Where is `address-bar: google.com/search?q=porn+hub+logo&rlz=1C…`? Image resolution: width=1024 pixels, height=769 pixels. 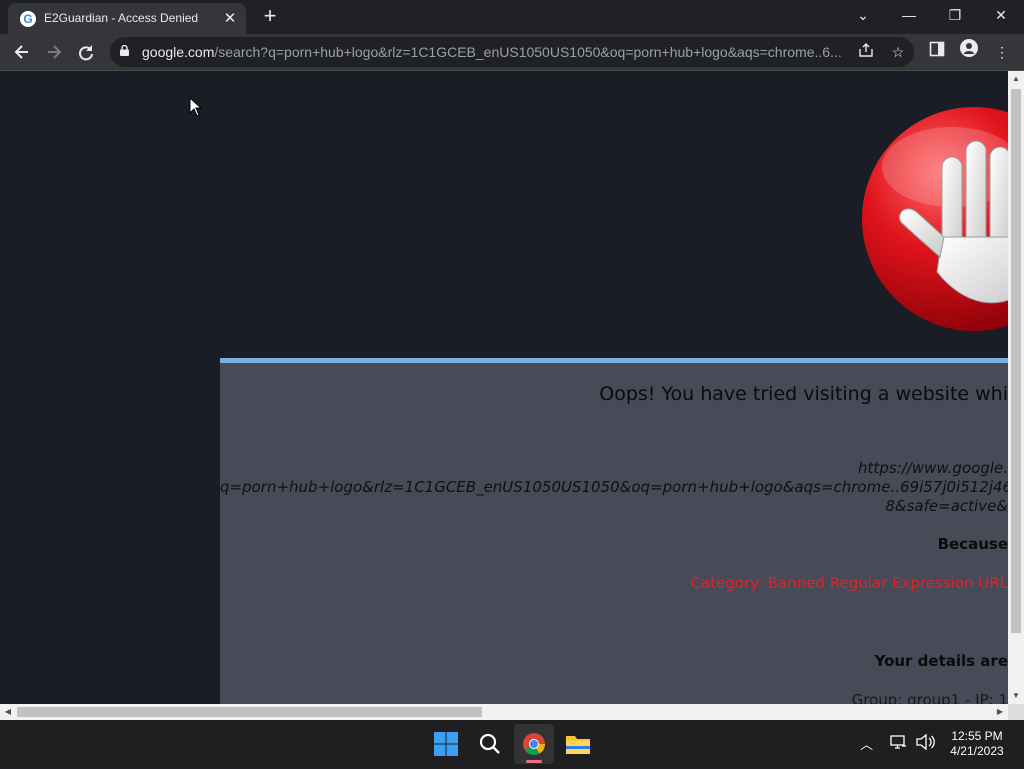 address-bar: google.com/search?q=porn+hub+logo&rlz=1C… is located at coordinates (512, 52).